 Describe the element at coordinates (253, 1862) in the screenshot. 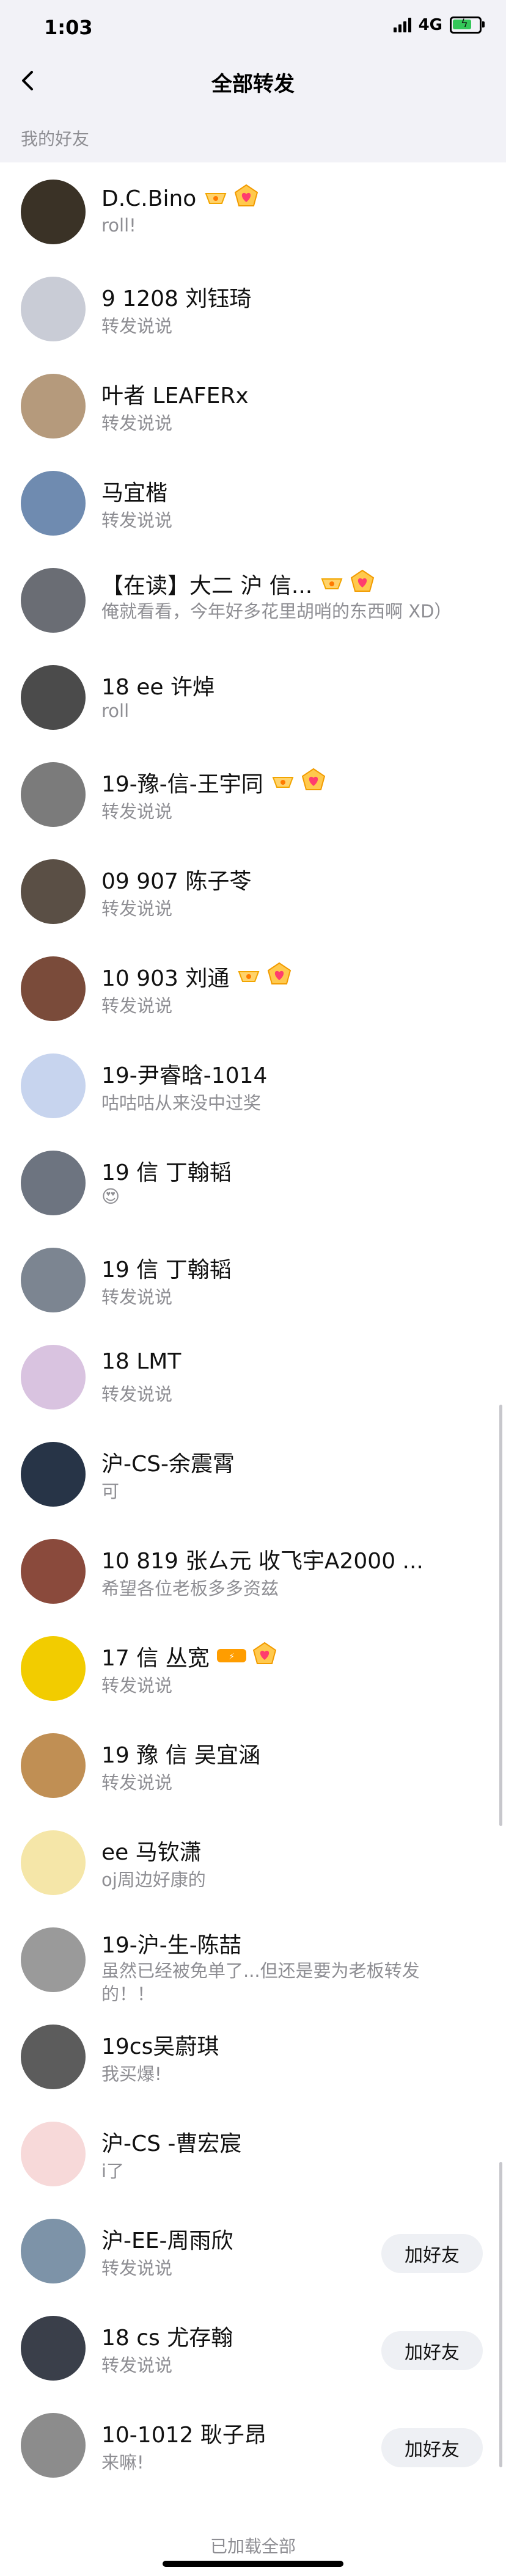

I see `list-item: ee 马钦潇 oj周边好康的` at that location.